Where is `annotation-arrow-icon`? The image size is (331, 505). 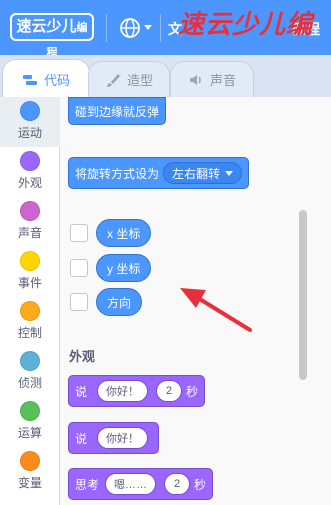 annotation-arrow-icon is located at coordinates (216, 310).